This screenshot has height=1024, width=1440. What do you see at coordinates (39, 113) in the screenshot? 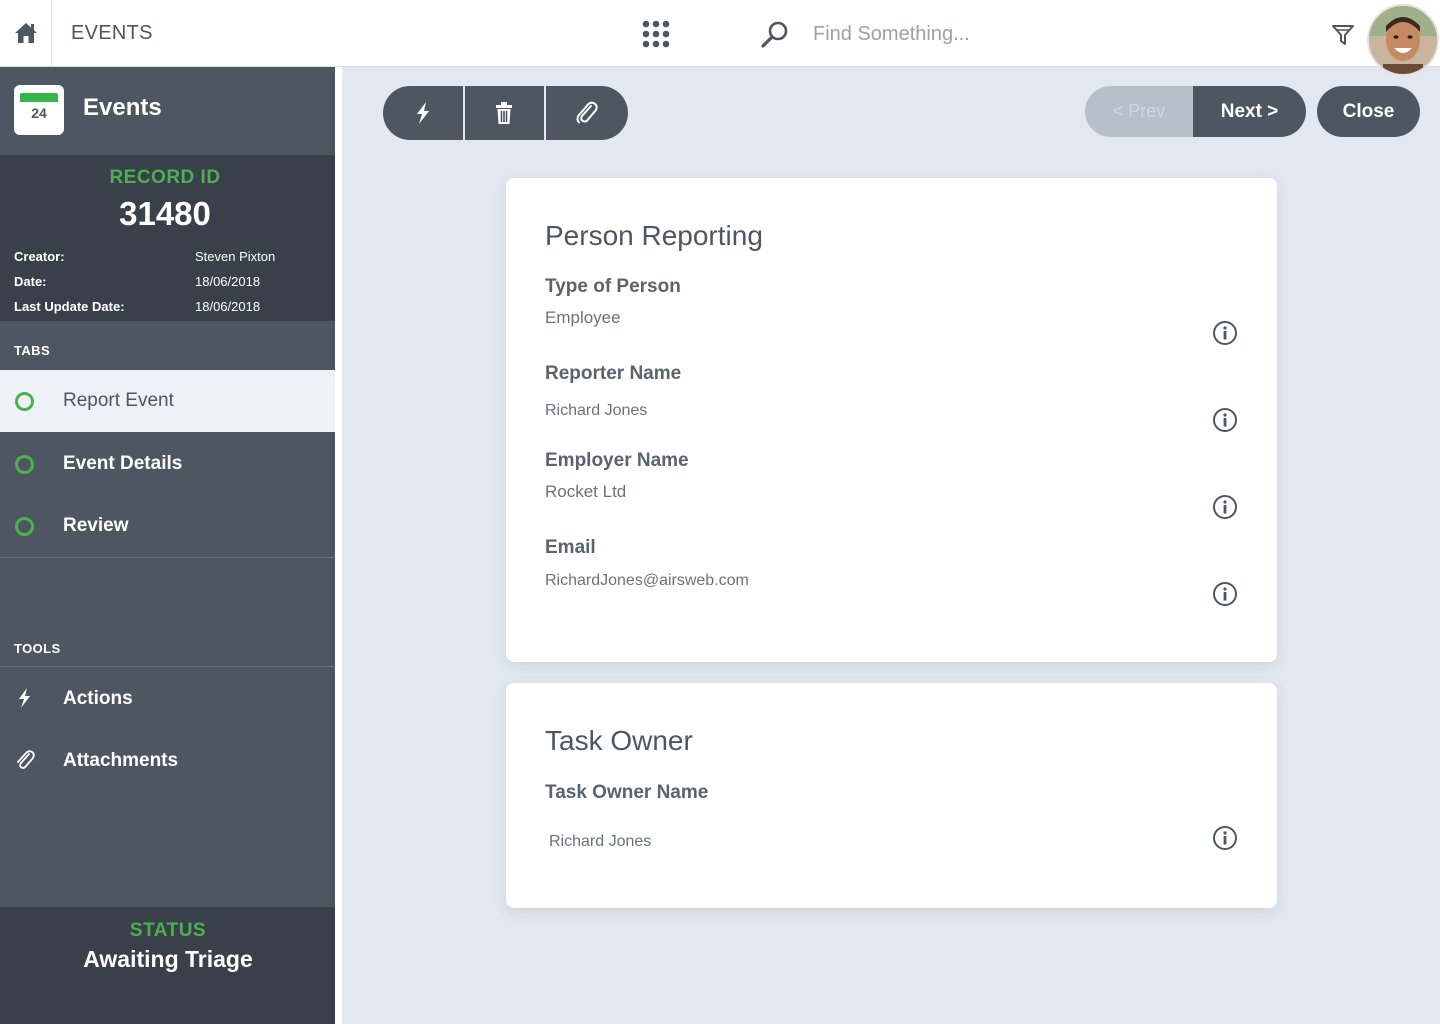
I see `calendar-day: 24` at bounding box center [39, 113].